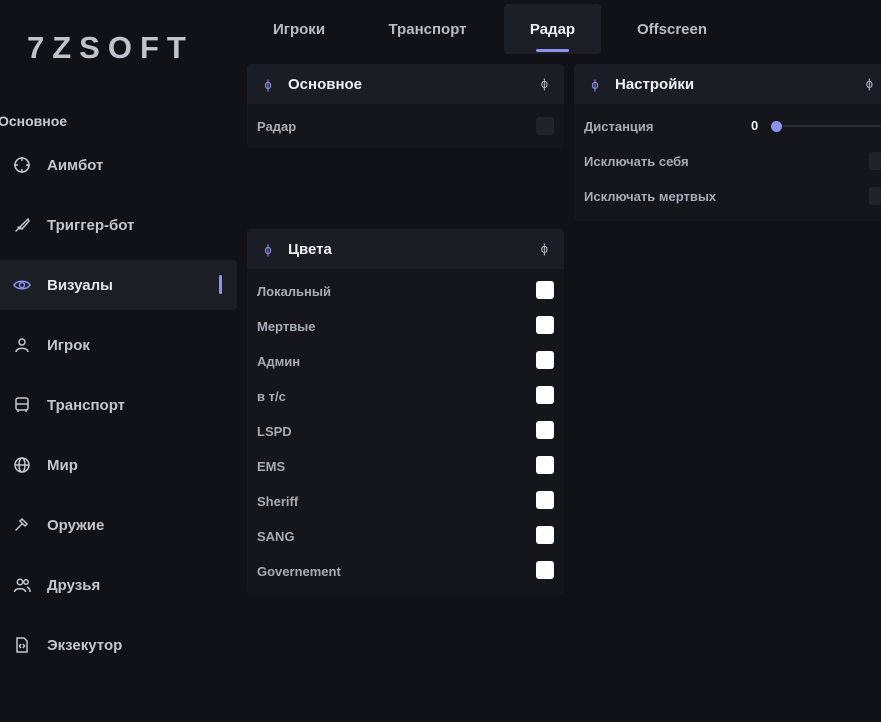 The image size is (881, 722). I want to click on panel-title: Основное, so click(325, 84).